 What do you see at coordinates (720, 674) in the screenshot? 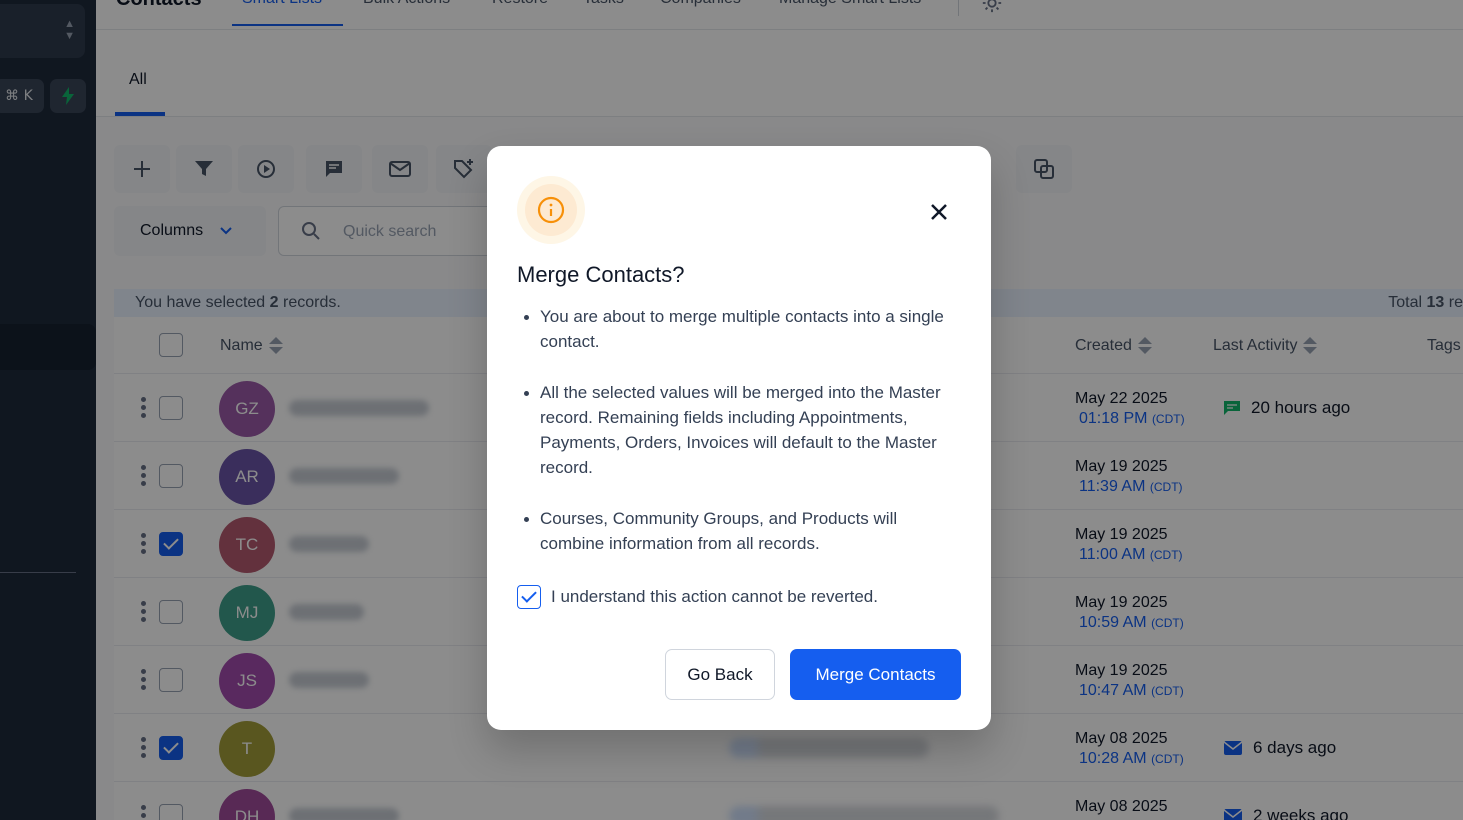
I see `go-back-button: Go Back` at bounding box center [720, 674].